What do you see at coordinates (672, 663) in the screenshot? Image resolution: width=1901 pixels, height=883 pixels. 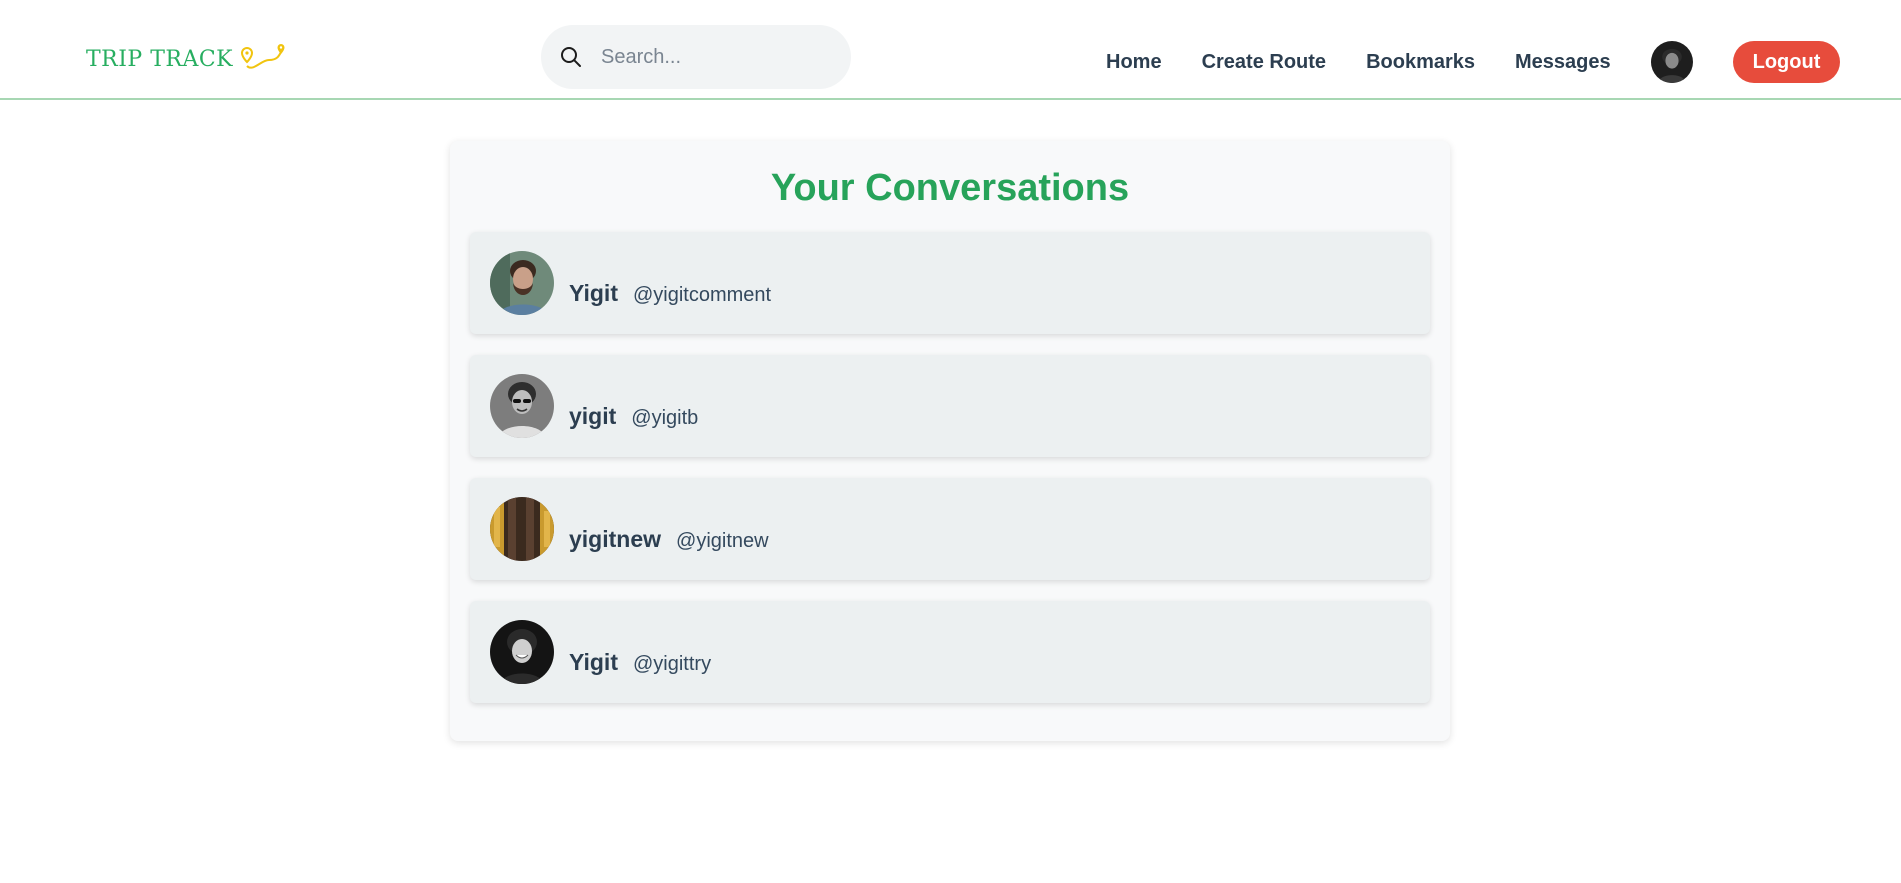 I see `contact-handle: @yigittry` at bounding box center [672, 663].